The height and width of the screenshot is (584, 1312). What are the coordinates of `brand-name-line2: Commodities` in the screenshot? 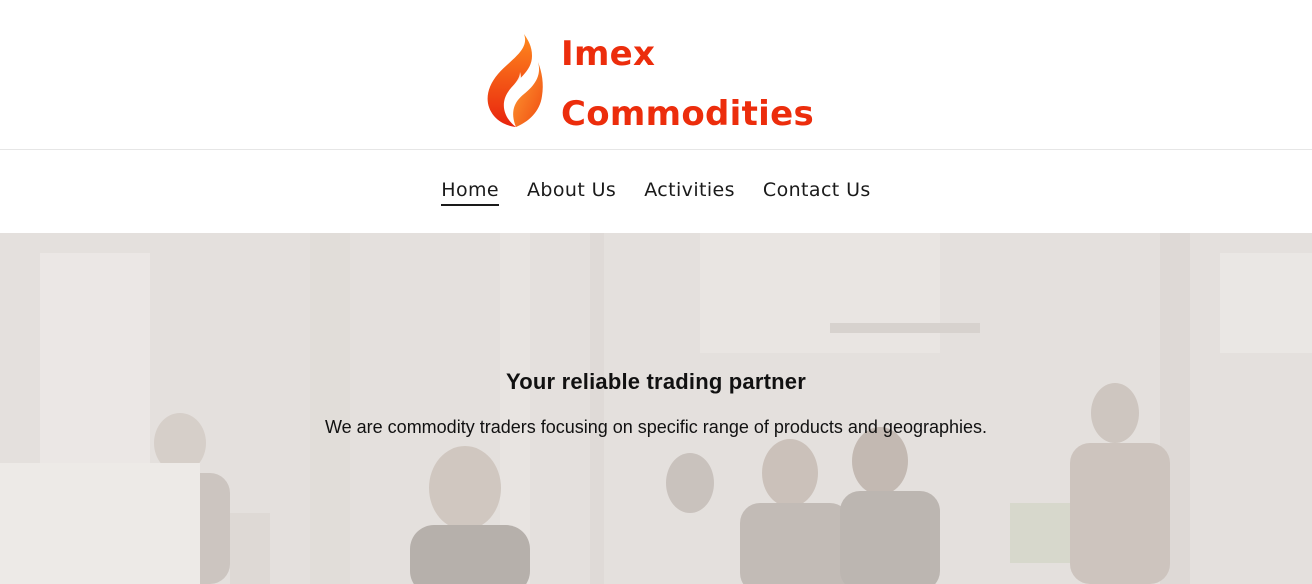 It's located at (688, 114).